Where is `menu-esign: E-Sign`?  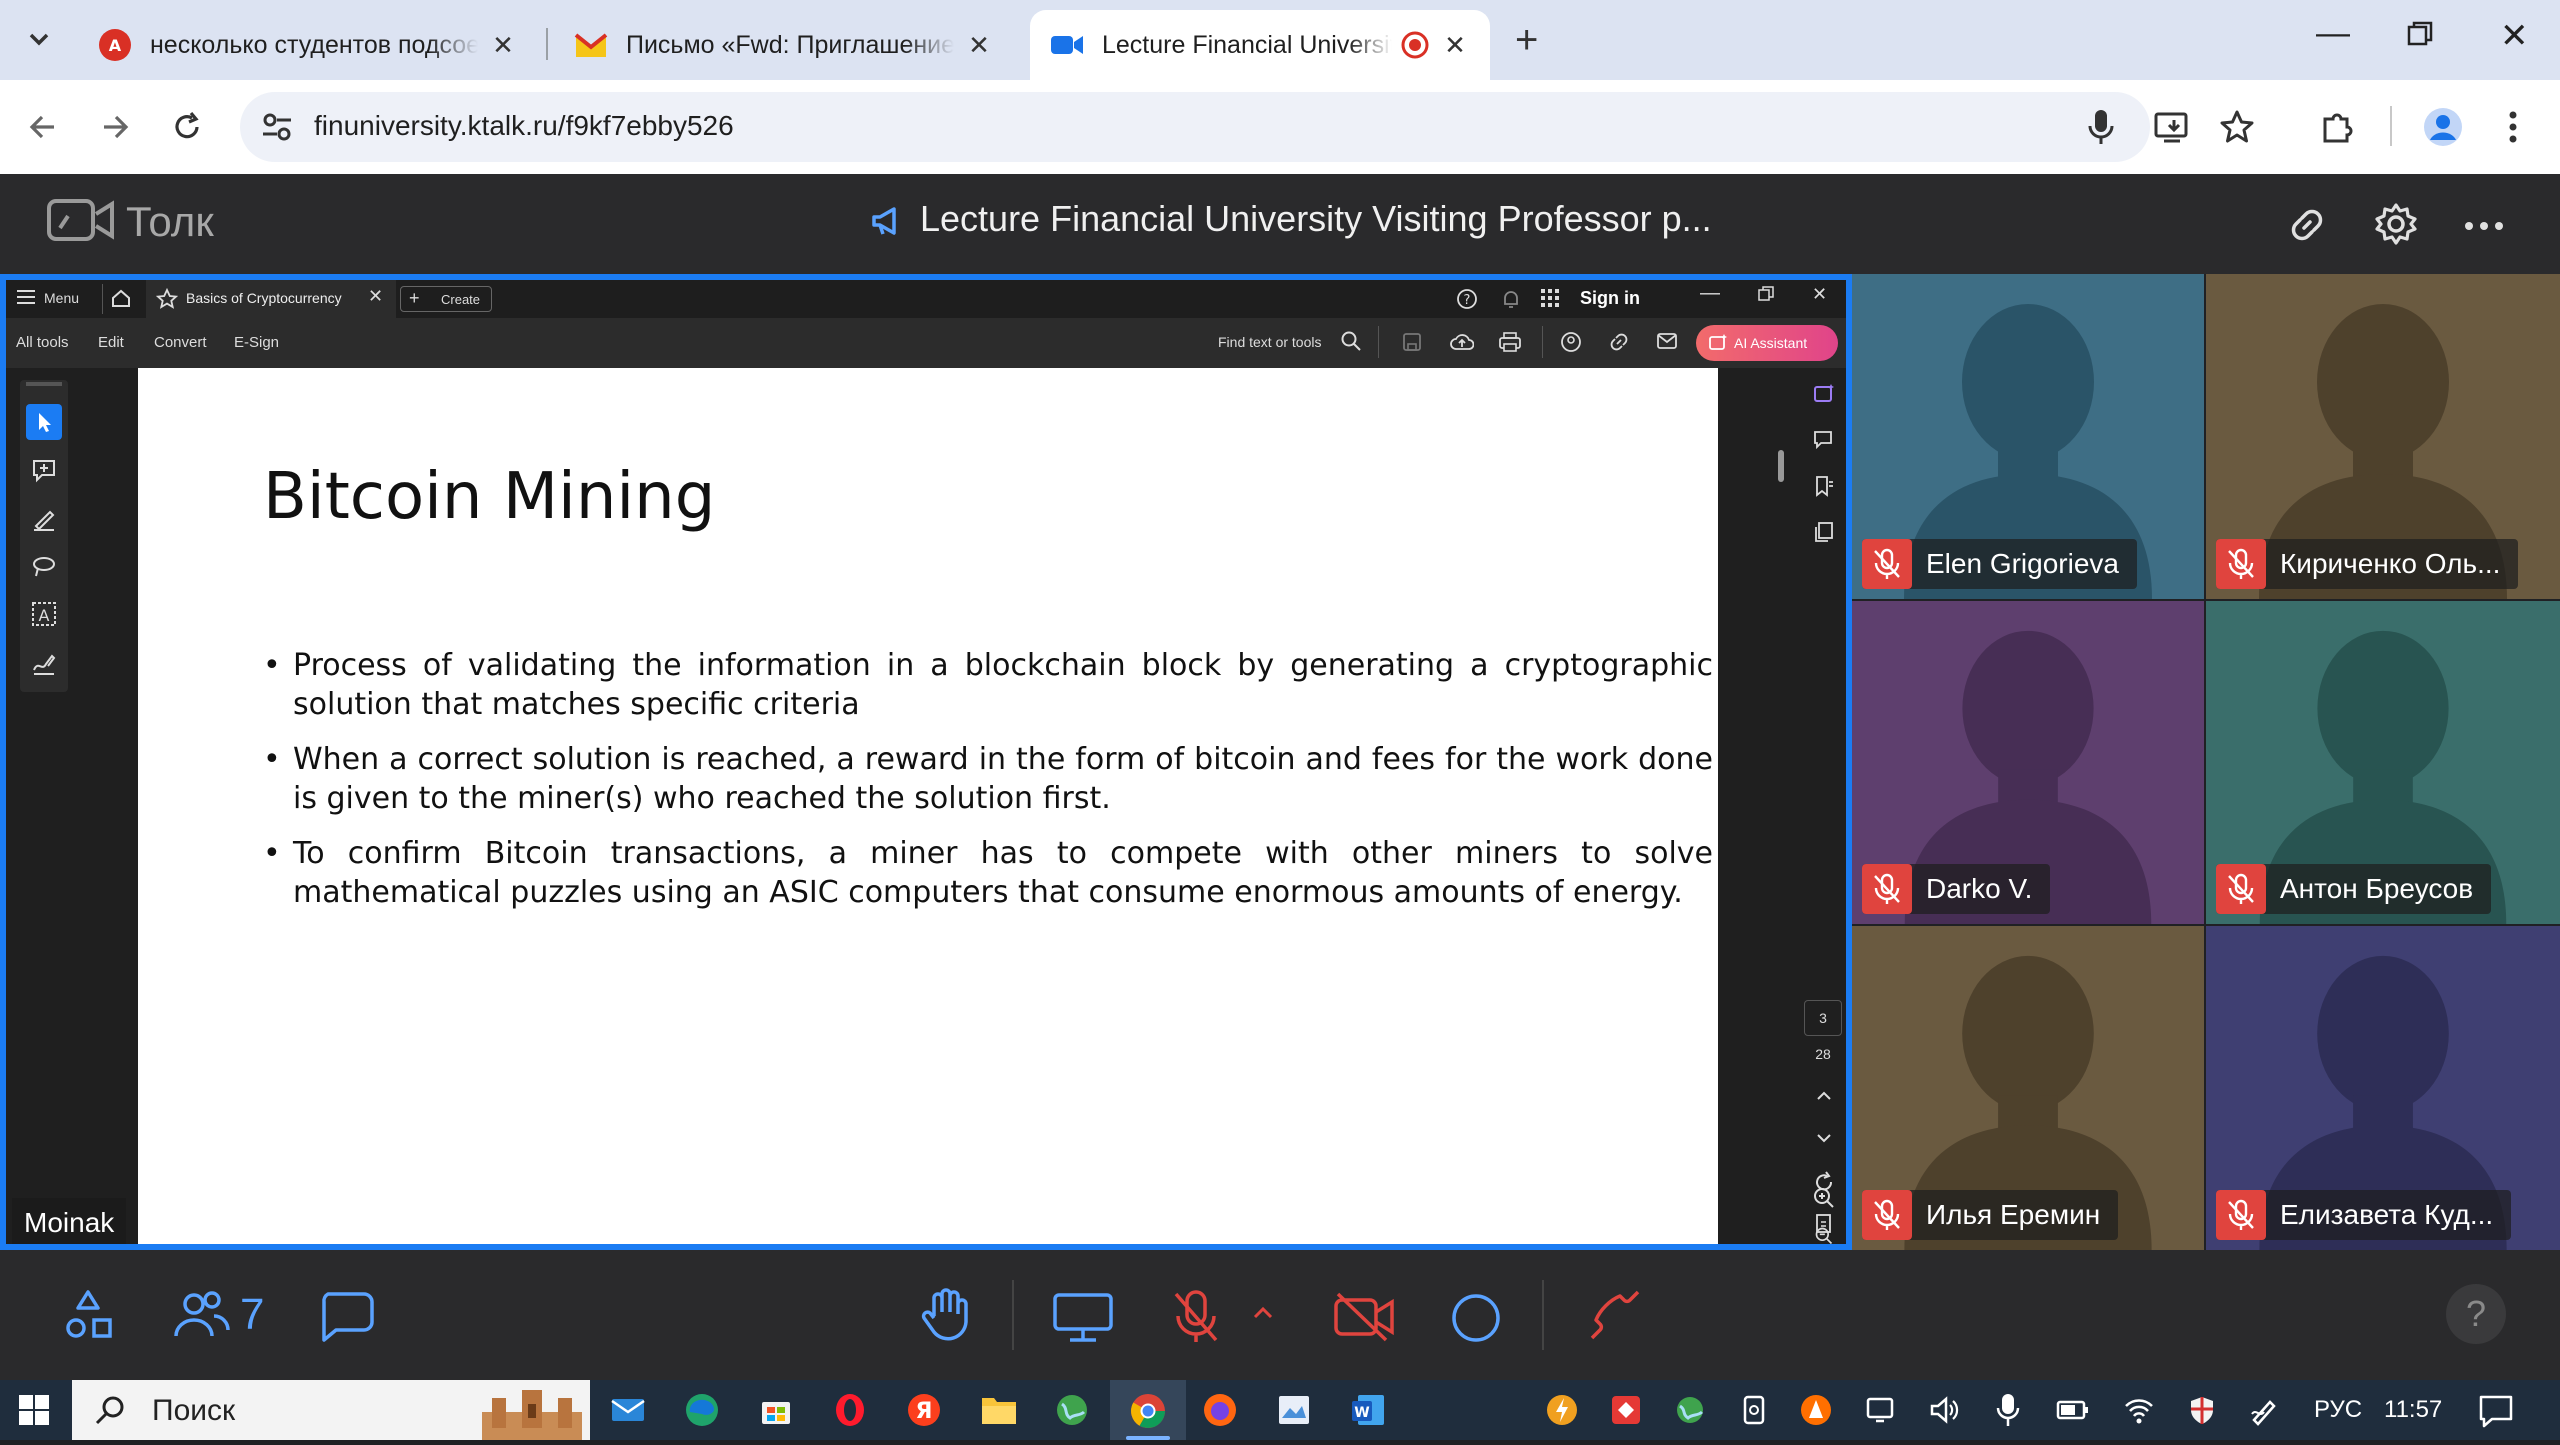
menu-esign: E-Sign is located at coordinates (256, 342).